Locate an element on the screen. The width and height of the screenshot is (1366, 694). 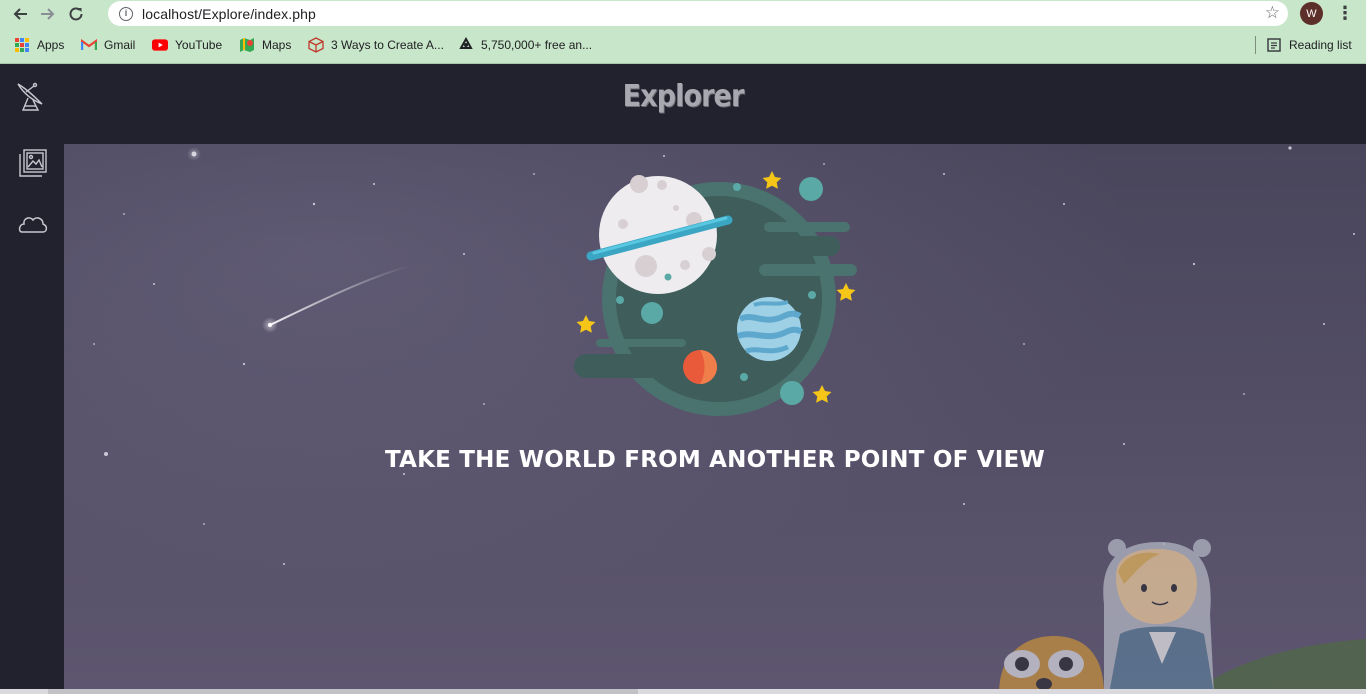
scrollbar-thumb is located at coordinates (343, 691).